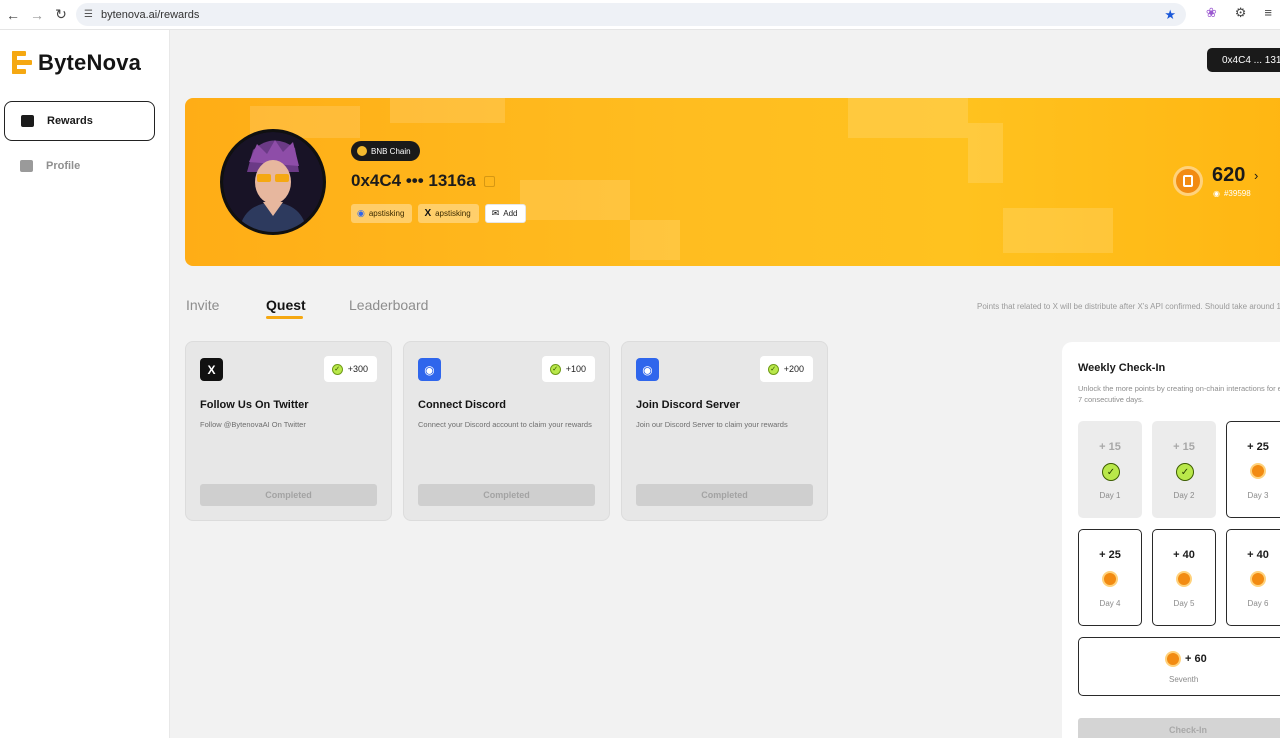  Describe the element at coordinates (284, 317) in the screenshot. I see `active-tab-indicator` at that location.